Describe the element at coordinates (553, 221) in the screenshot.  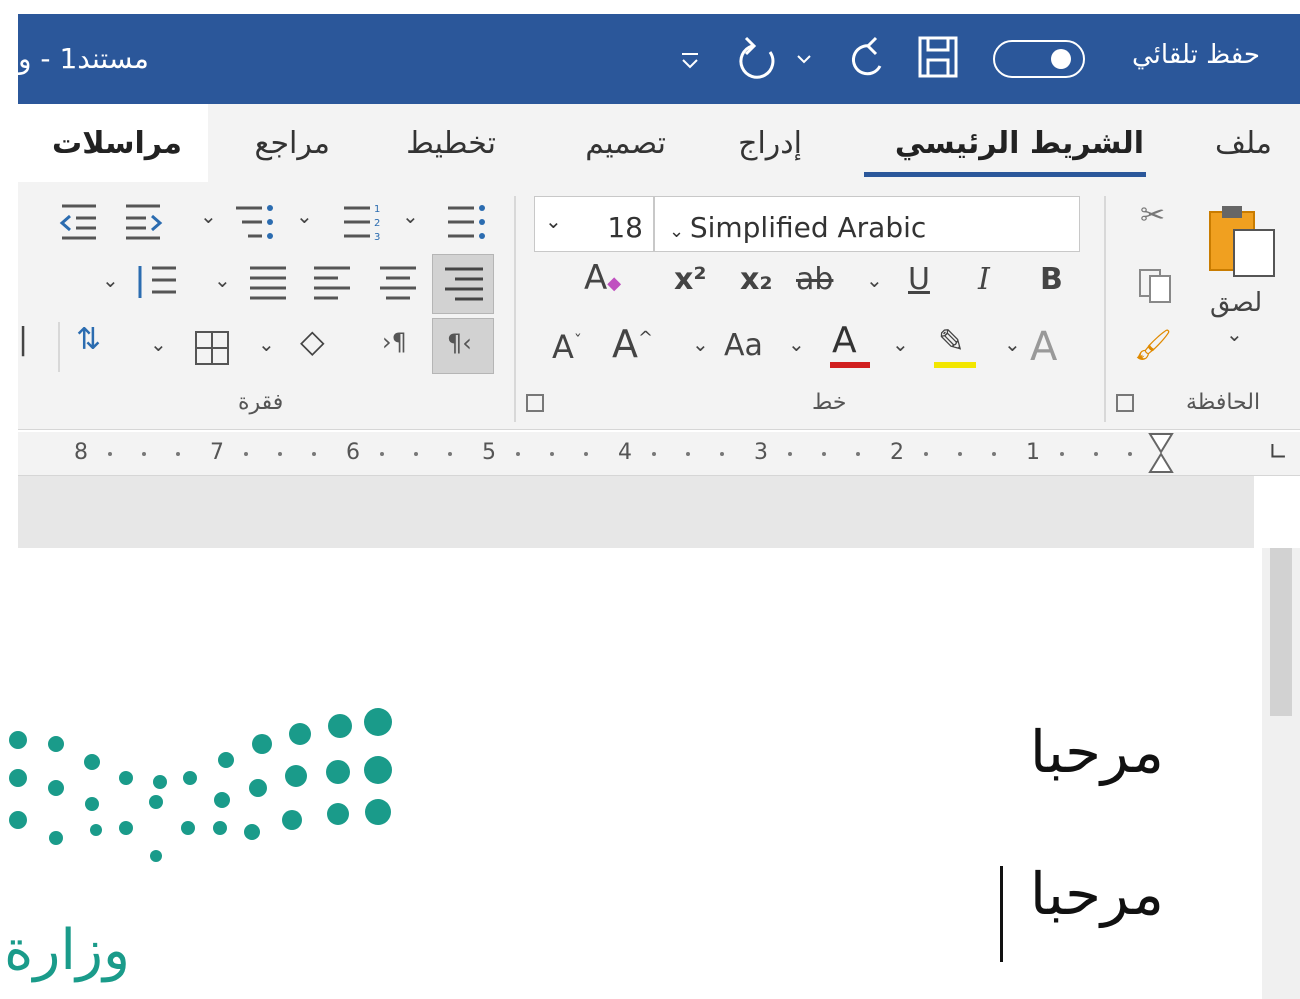
I see `font-size-dropdown-icon: ⌄` at that location.